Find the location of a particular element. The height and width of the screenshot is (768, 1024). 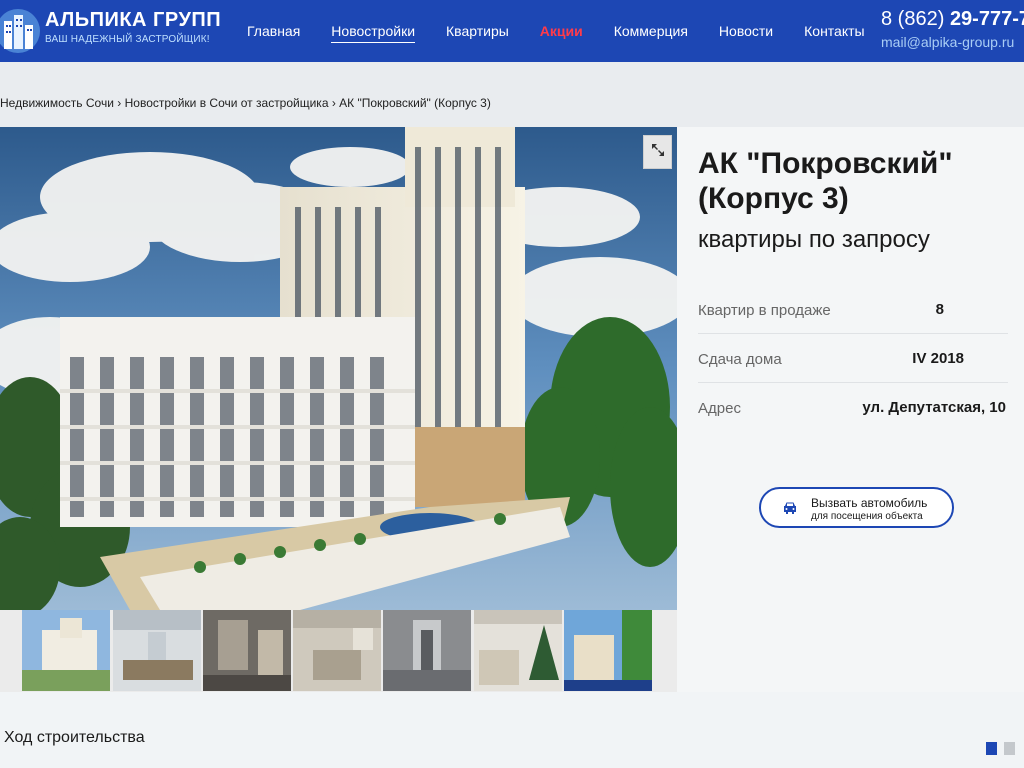

row-label: Адрес is located at coordinates (719, 408).